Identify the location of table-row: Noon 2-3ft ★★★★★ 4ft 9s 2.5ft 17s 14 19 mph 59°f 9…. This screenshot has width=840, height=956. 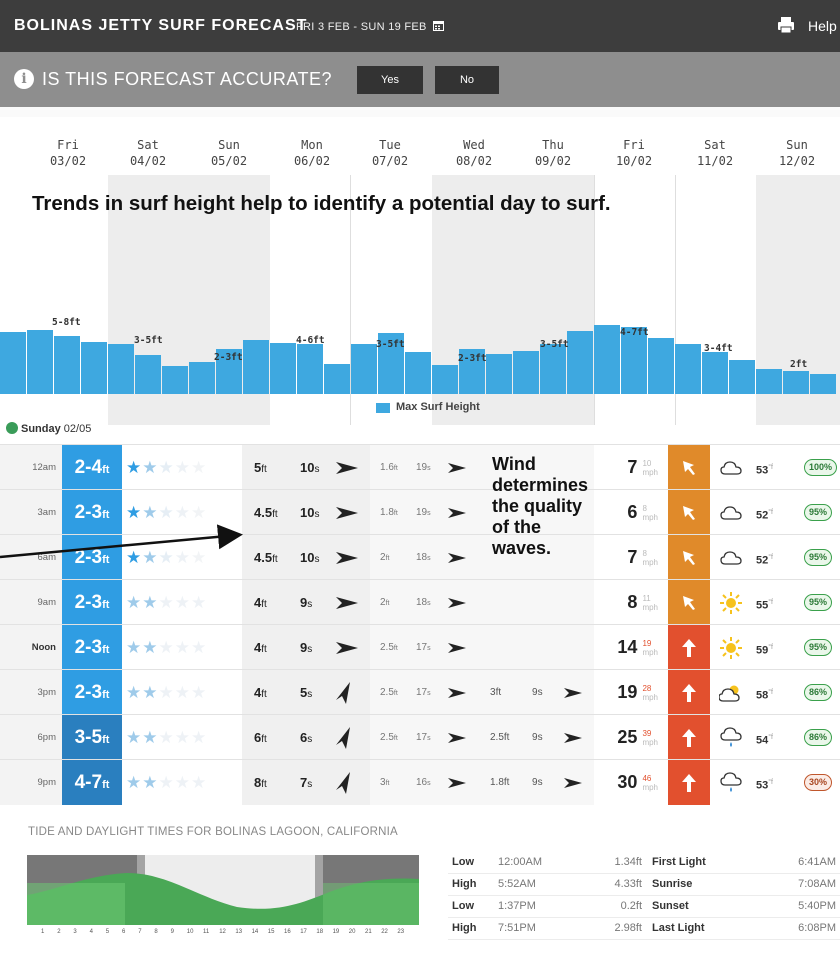
(420, 647).